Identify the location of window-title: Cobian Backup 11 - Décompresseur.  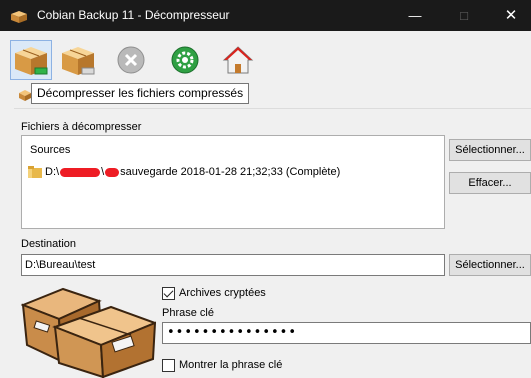
(133, 15).